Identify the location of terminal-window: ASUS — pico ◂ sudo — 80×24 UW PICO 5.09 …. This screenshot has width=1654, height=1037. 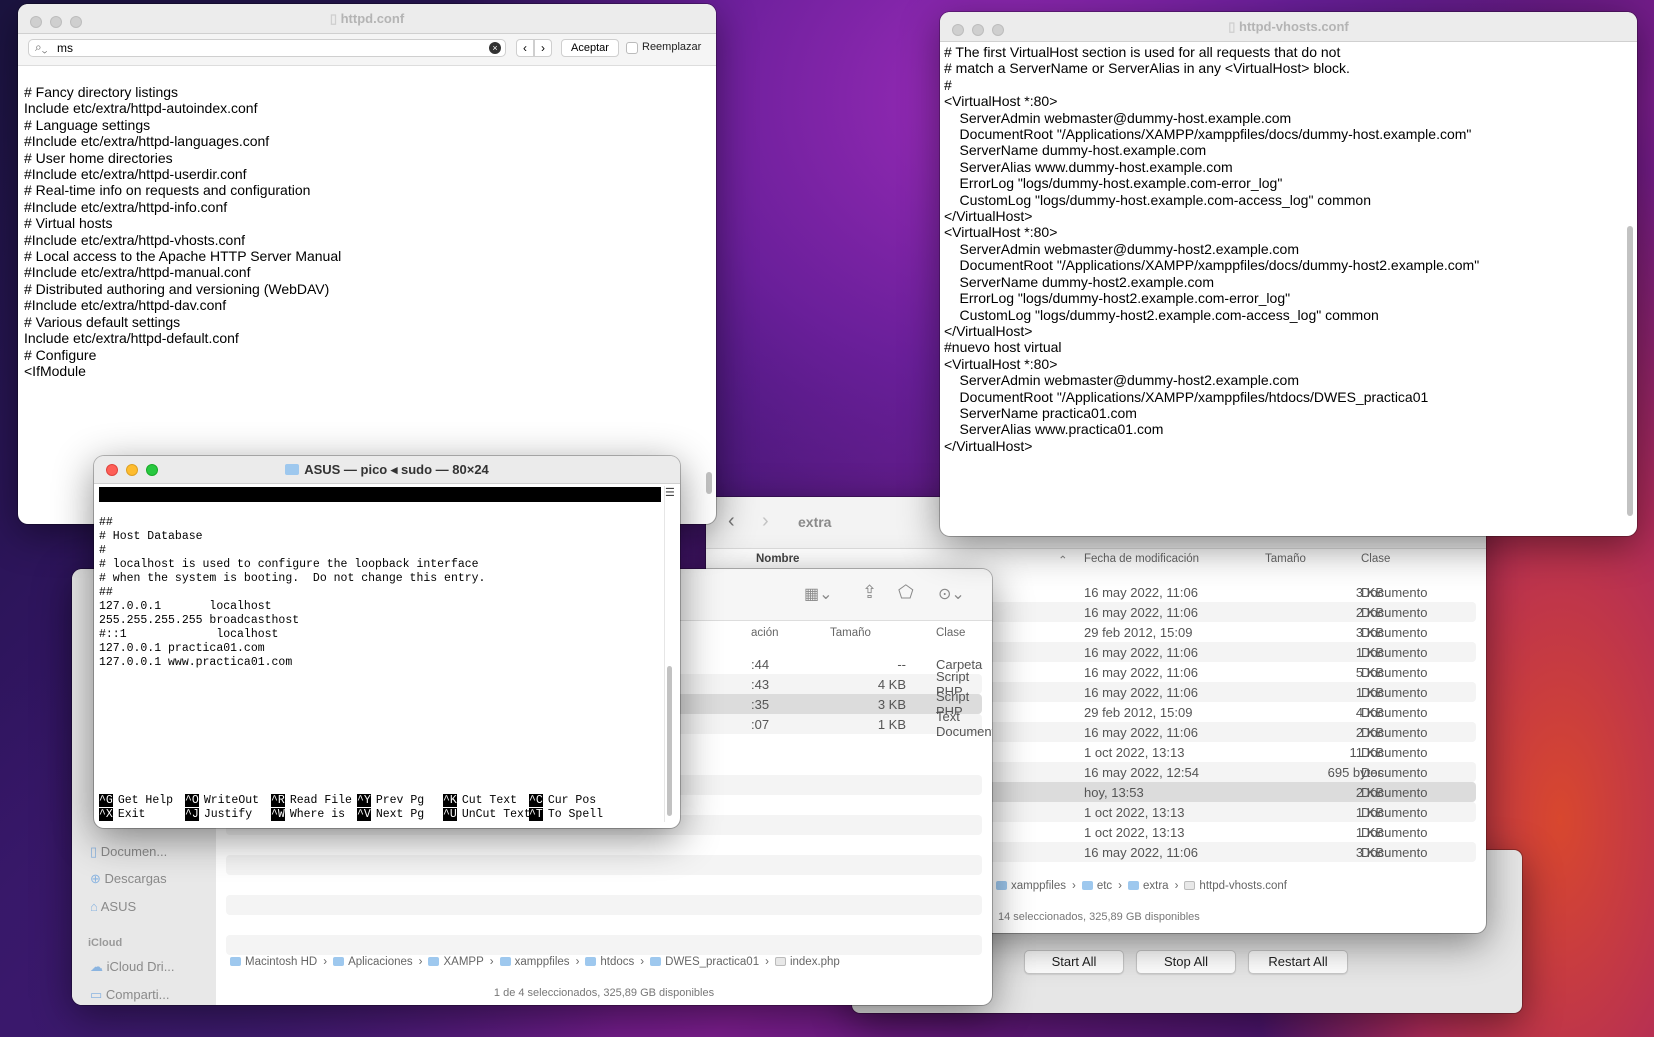
(387, 642).